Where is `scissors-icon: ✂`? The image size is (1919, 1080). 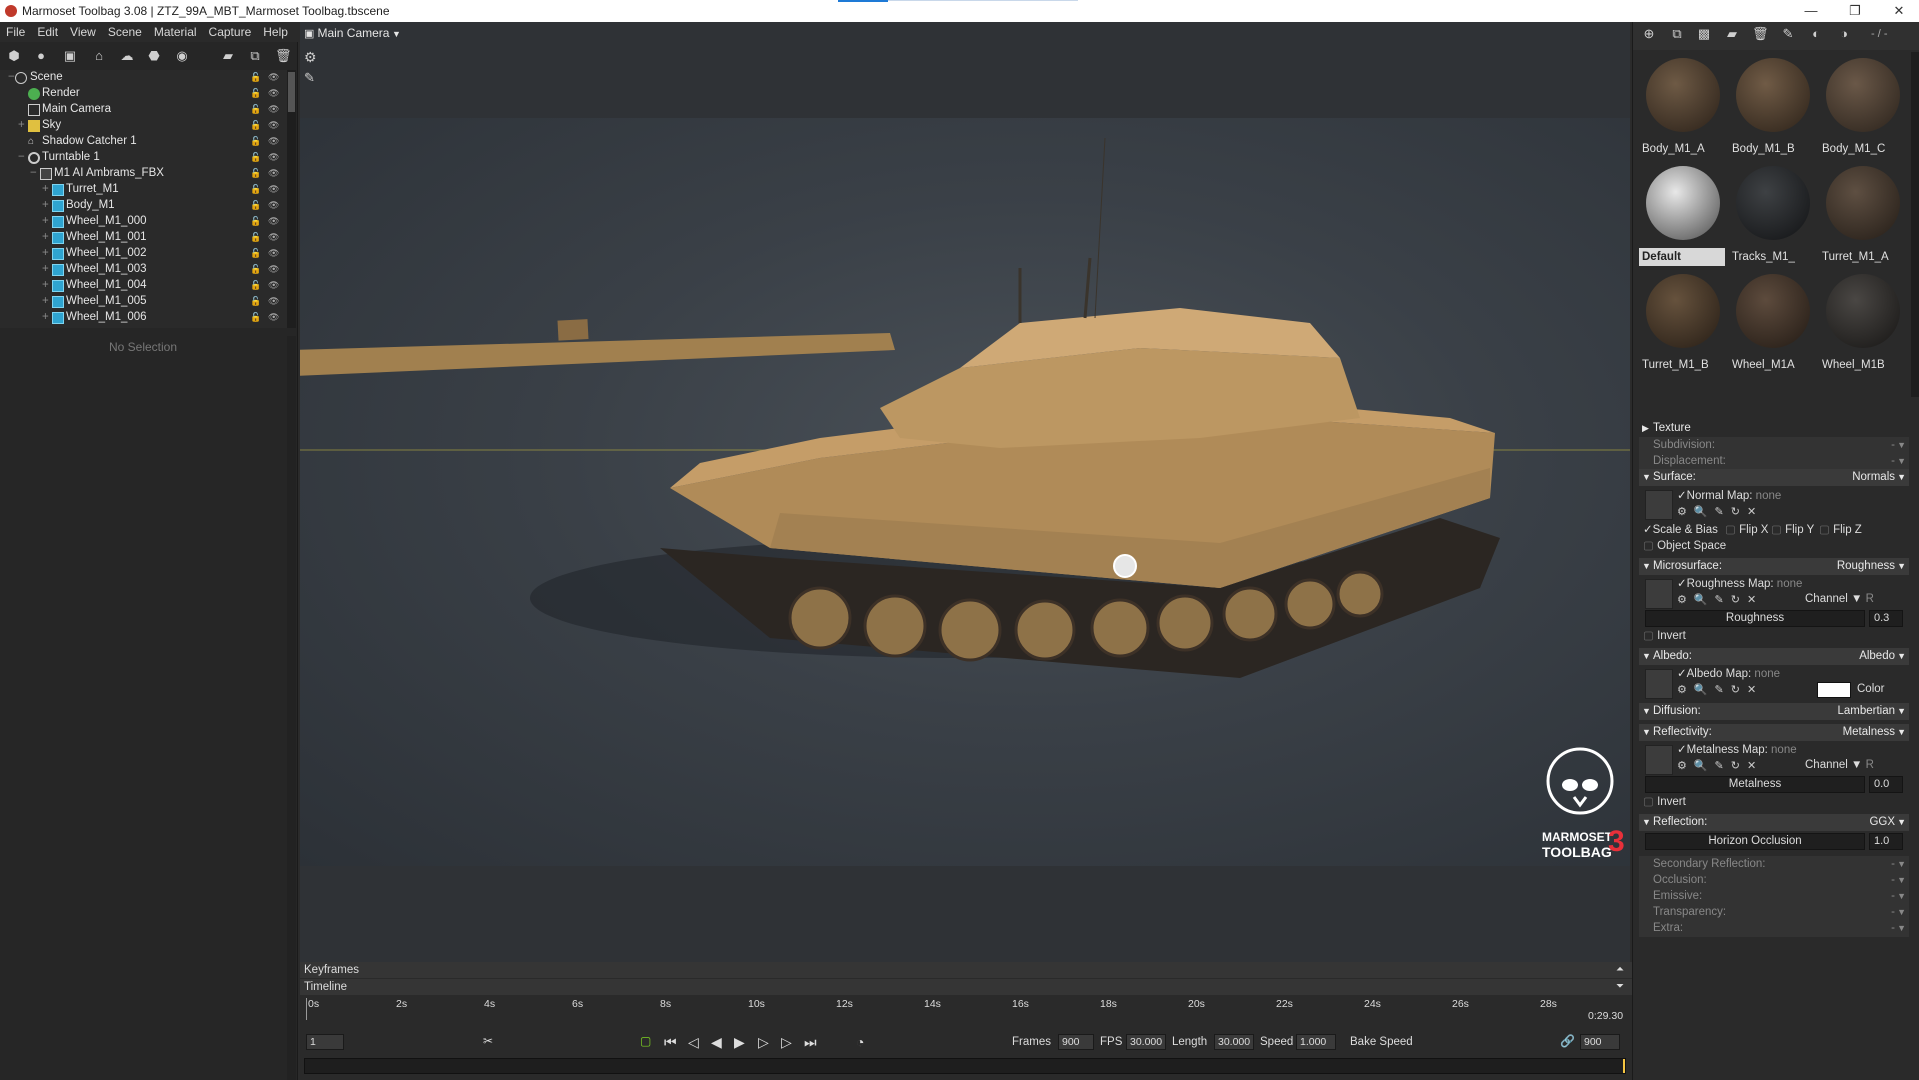 scissors-icon: ✂ is located at coordinates (488, 1041).